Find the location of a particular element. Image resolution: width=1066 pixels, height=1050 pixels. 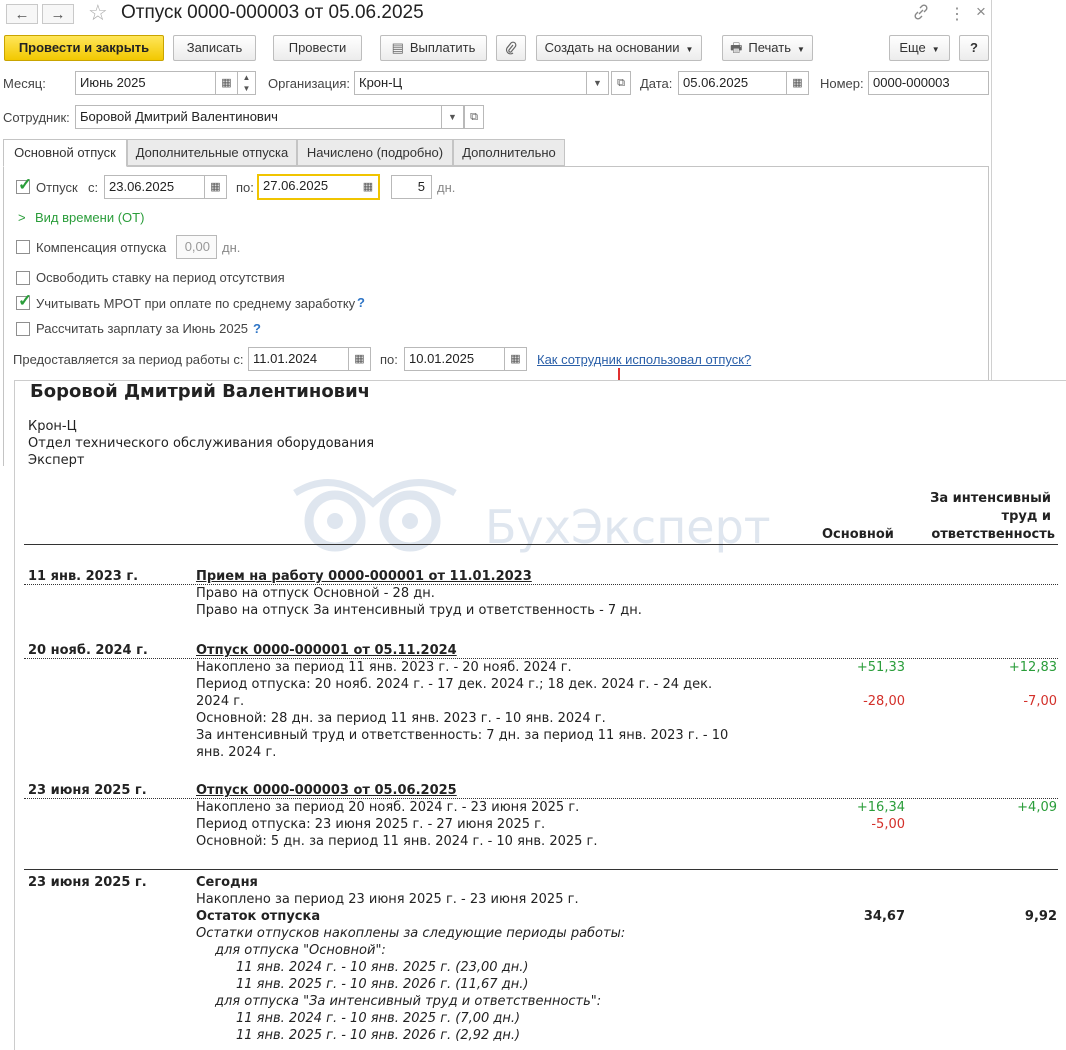

create-based-on-button: Создать на основании ▼ is located at coordinates (619, 48).